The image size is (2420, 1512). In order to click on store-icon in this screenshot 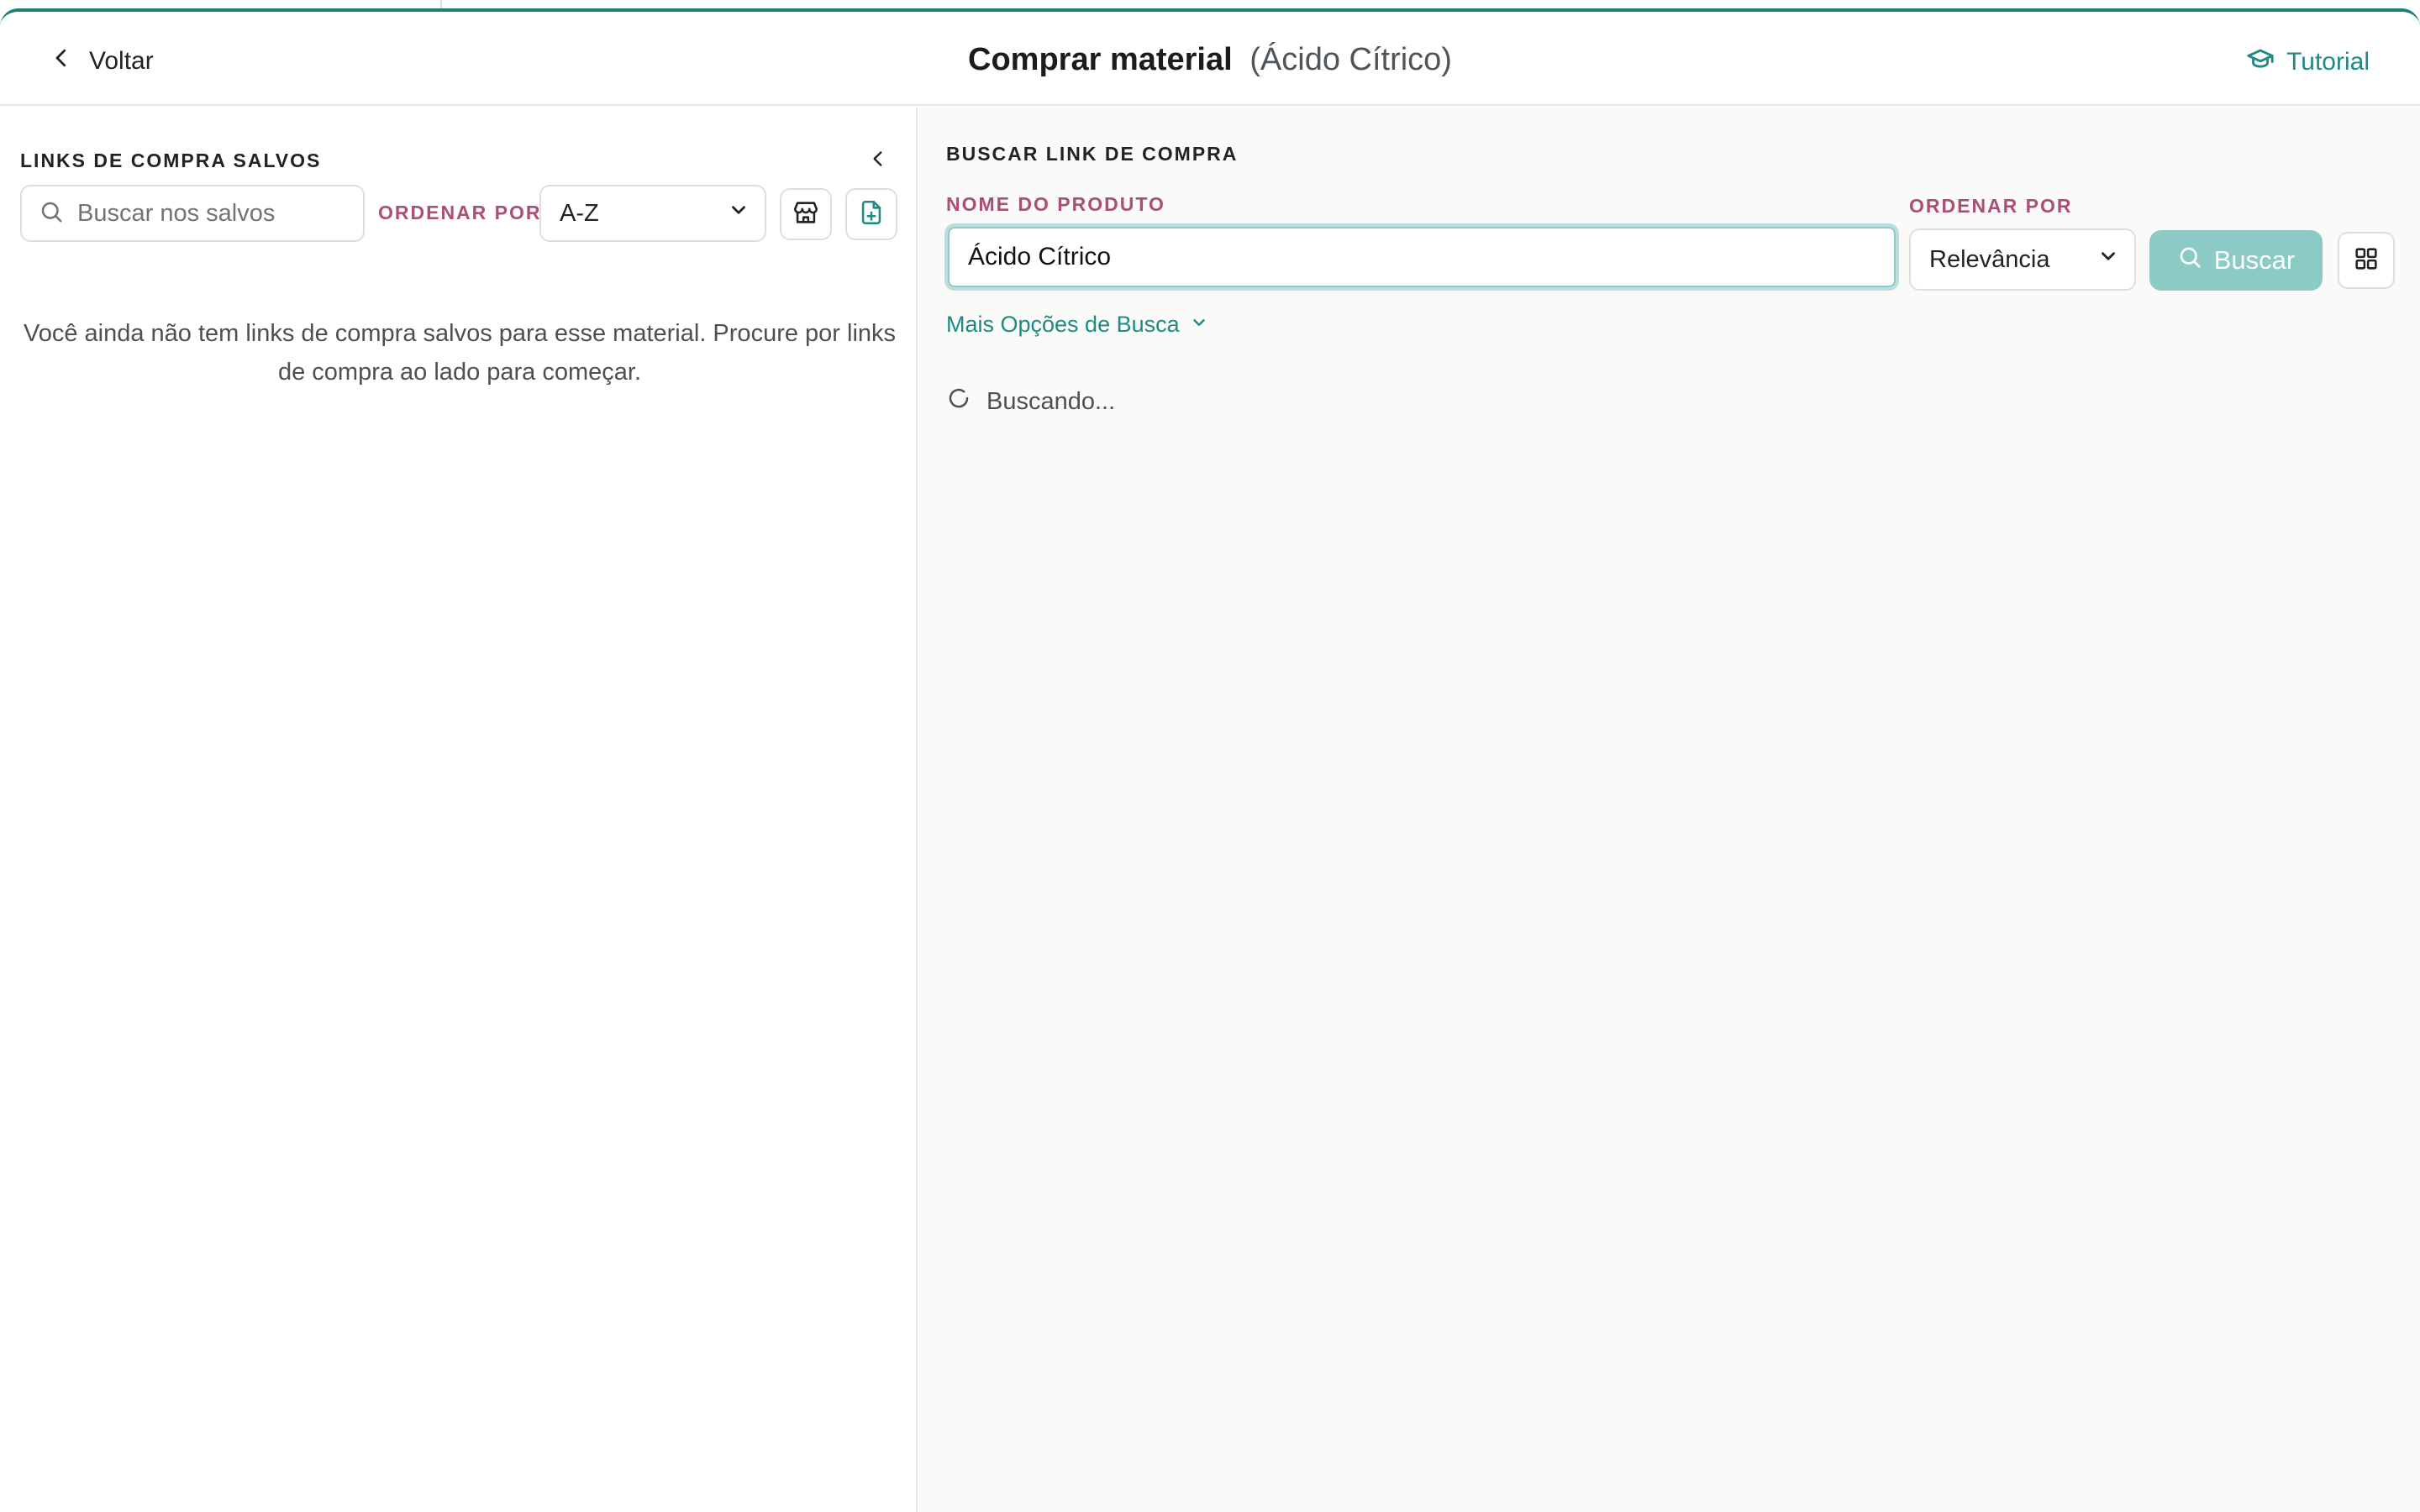, I will do `click(806, 214)`.